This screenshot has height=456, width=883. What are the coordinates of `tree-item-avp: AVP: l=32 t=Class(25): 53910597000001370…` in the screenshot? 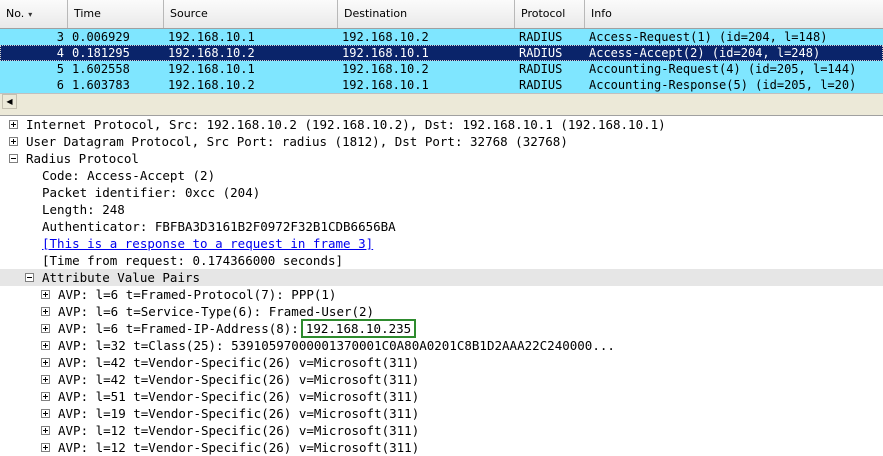 It's located at (441, 345).